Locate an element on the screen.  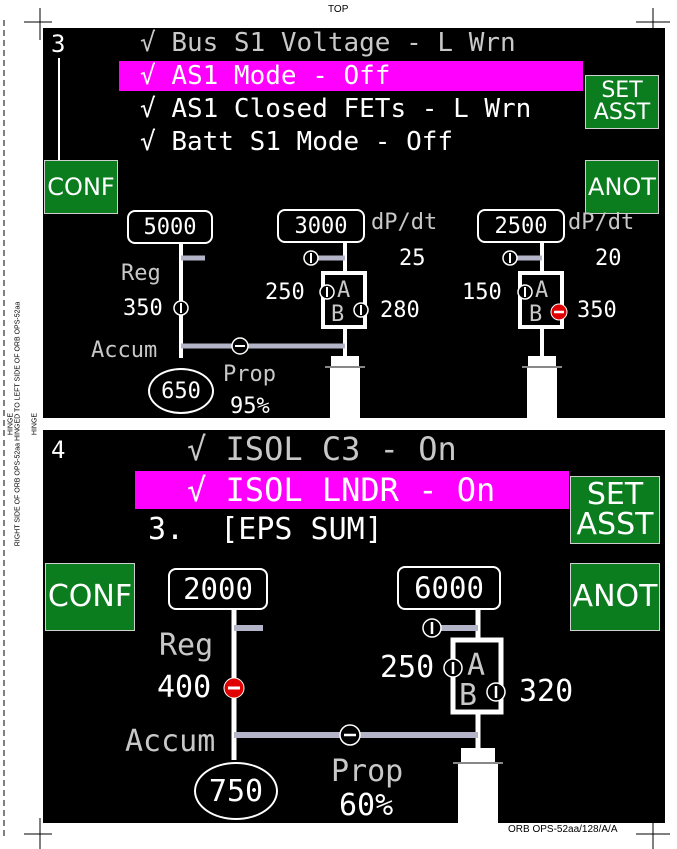
tank2-pressure: 2500 is located at coordinates (521, 226).